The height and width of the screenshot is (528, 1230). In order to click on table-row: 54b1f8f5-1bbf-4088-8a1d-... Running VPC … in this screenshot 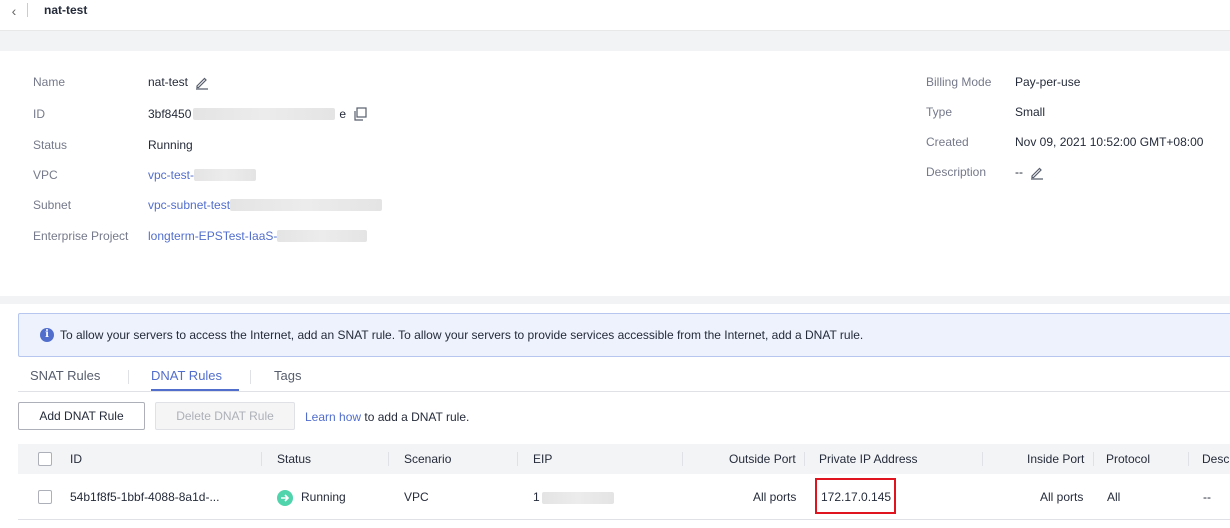, I will do `click(624, 497)`.